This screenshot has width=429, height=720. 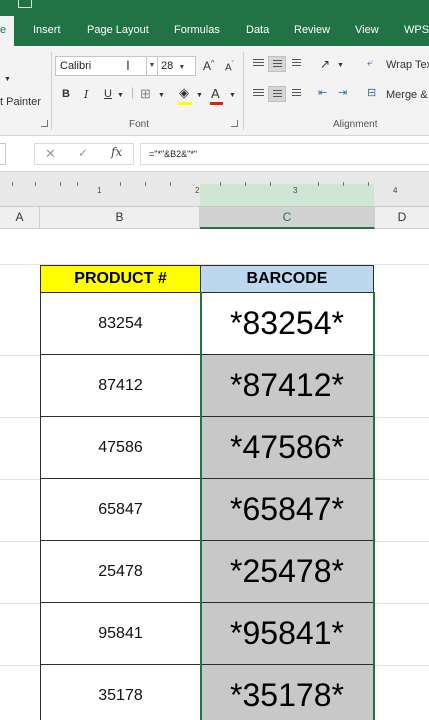 I want to click on text-cursor-icon: I, so click(x=128, y=65).